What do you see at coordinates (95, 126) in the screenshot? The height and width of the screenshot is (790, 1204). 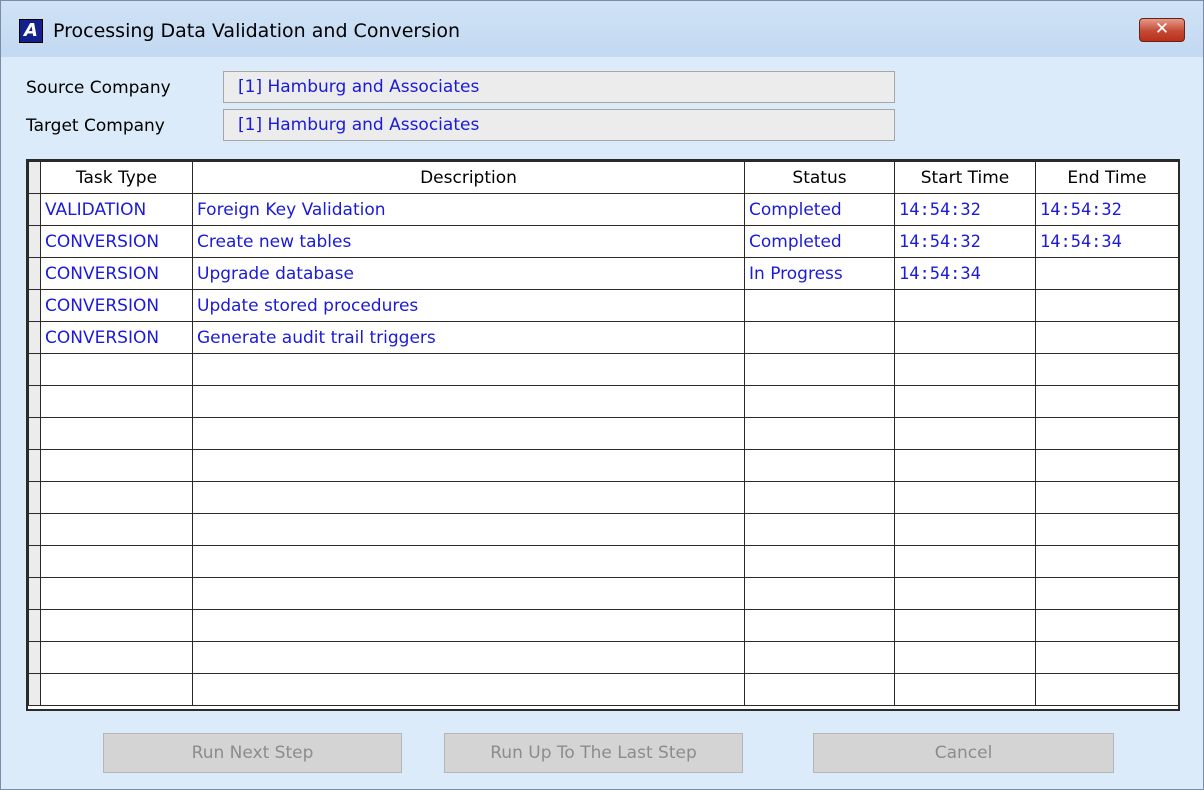 I see `target-company-label: Target Company` at bounding box center [95, 126].